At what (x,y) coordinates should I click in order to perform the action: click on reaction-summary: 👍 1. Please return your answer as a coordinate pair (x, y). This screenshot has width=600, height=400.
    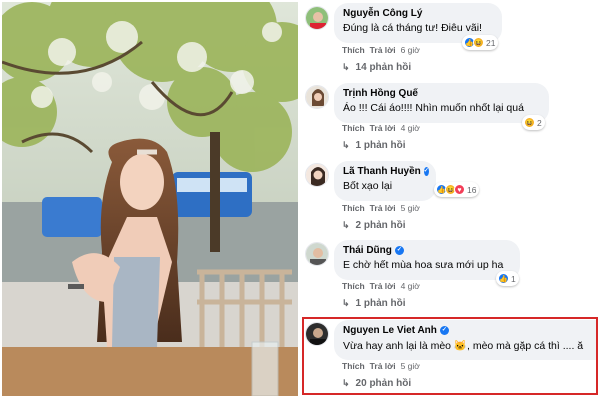
    Looking at the image, I should click on (507, 278).